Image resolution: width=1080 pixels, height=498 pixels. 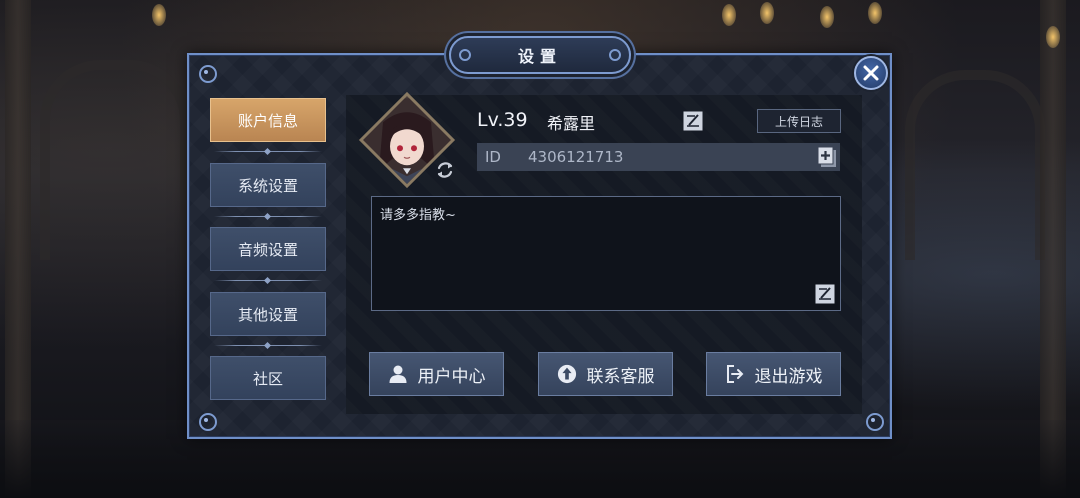 I want to click on refresh-icon, so click(x=445, y=170).